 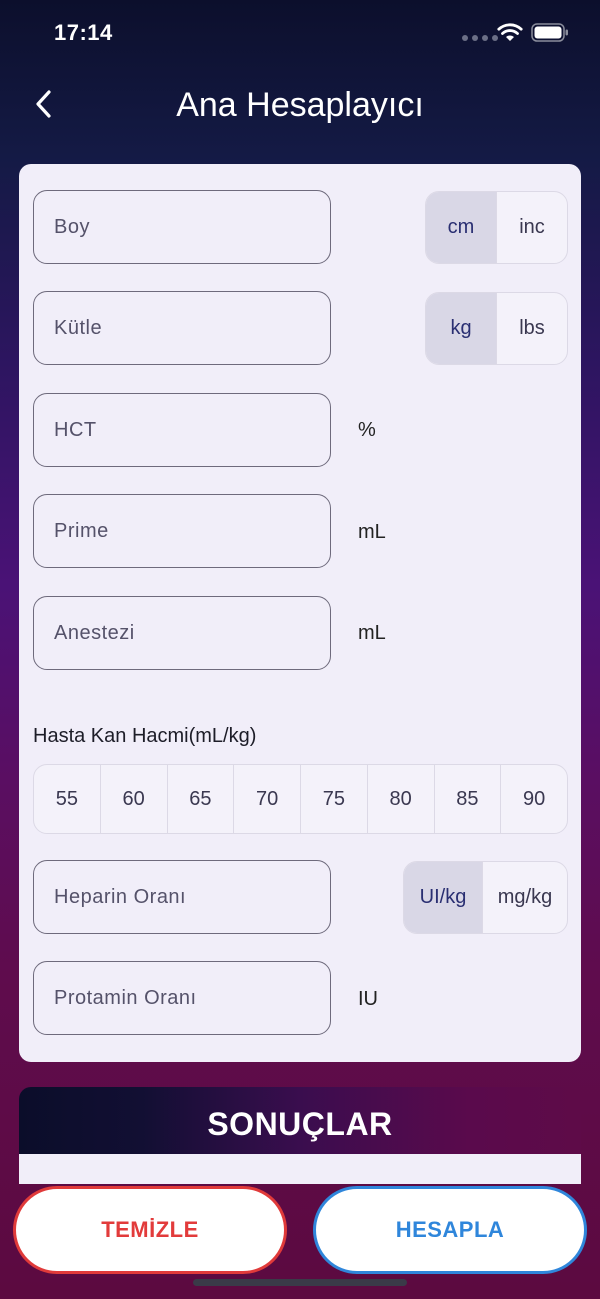 I want to click on unit-option-mg-kg: mg/kg, so click(x=524, y=897).